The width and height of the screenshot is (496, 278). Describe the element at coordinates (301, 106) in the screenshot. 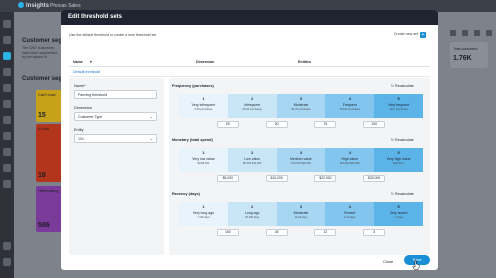

I see `score-band: 3 Moderate 50-75 purchases` at that location.